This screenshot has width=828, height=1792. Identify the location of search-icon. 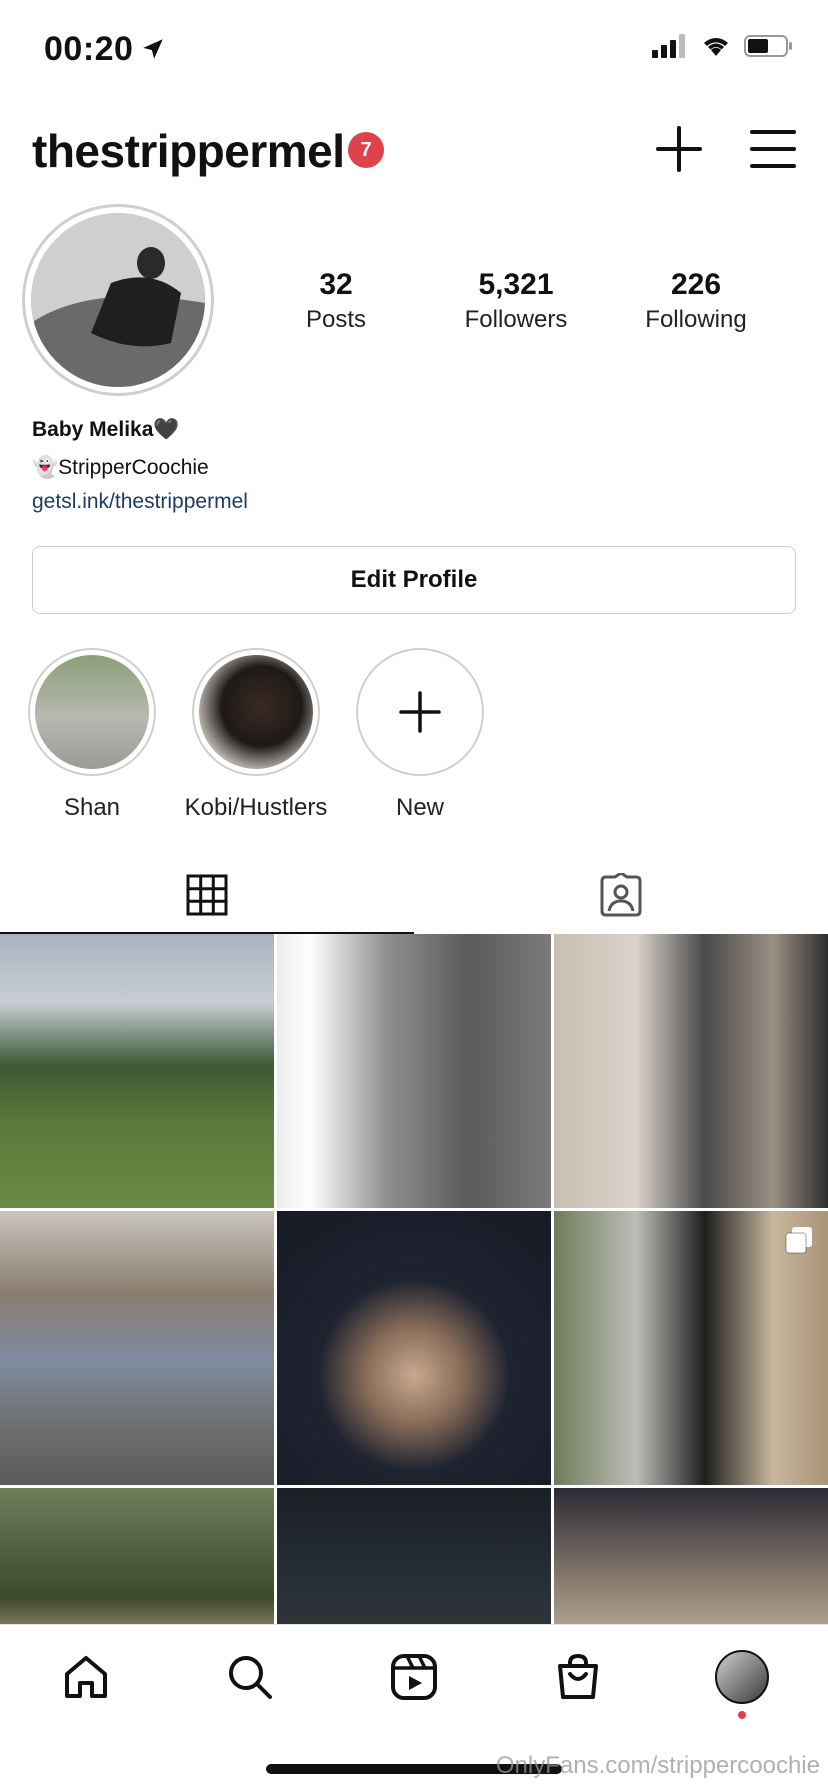
(250, 1677).